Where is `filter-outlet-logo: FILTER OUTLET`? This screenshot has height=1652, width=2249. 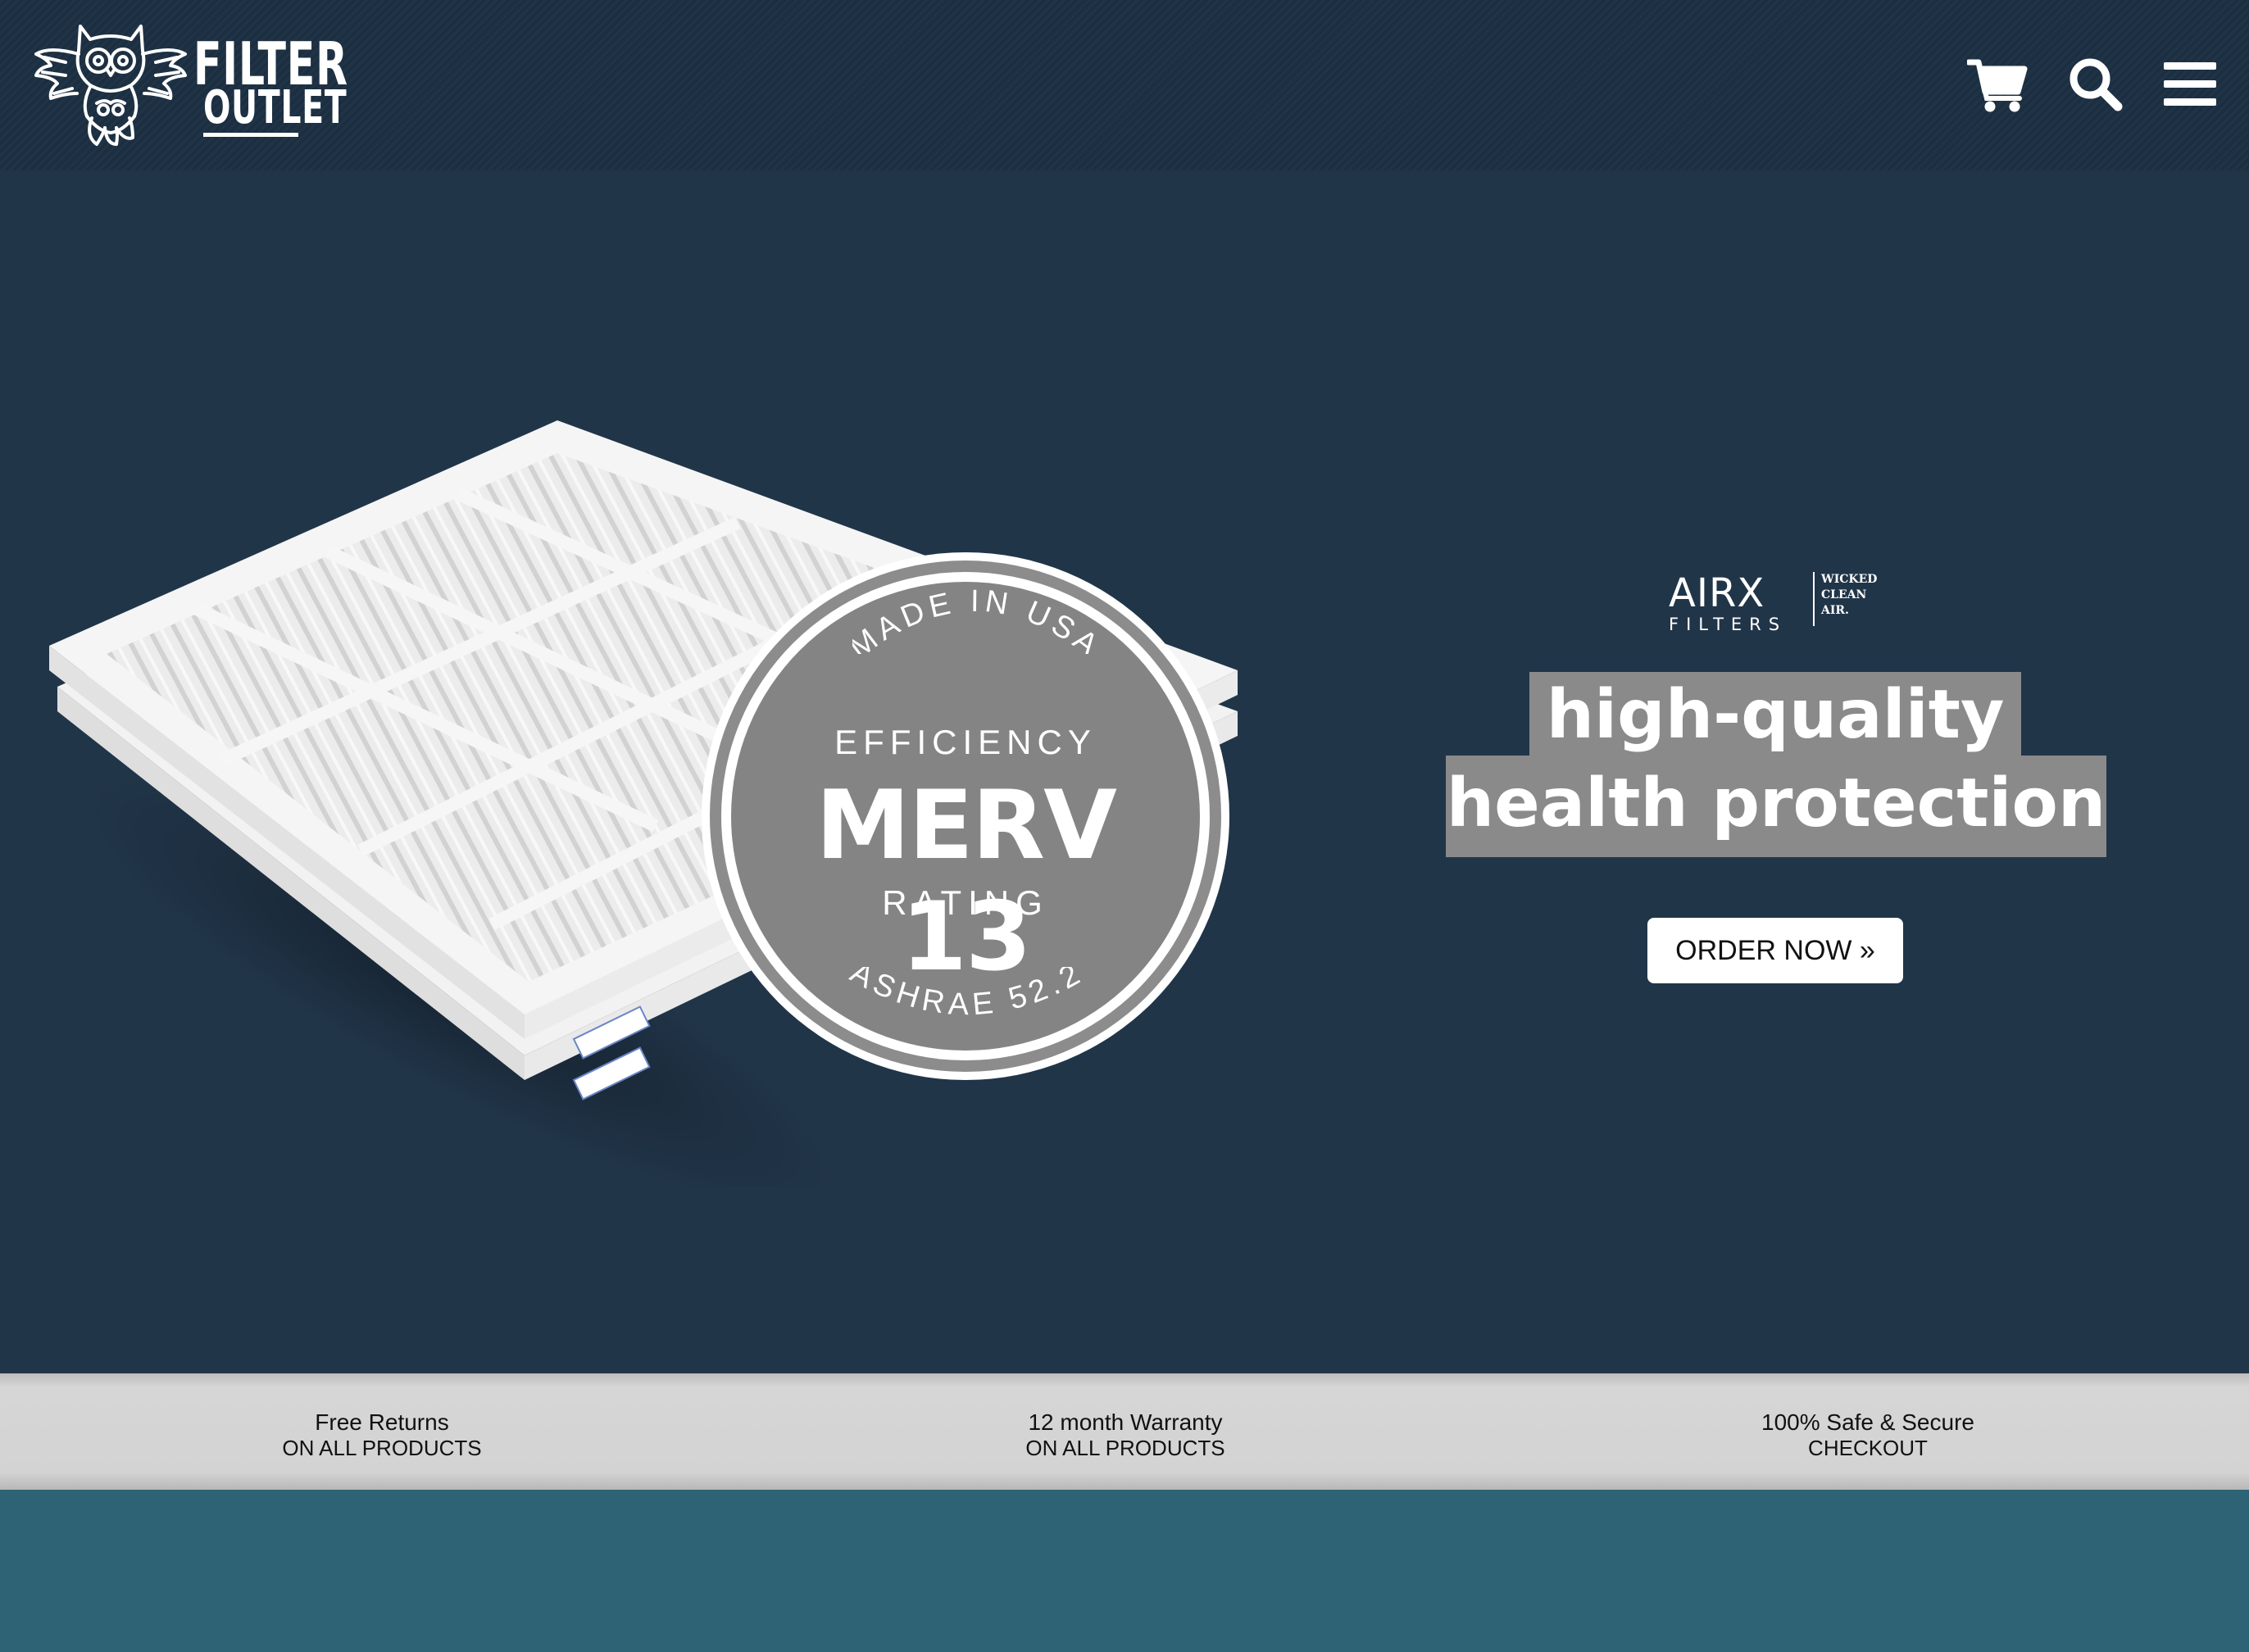
filter-outlet-logo: FILTER OUTLET is located at coordinates (191, 85).